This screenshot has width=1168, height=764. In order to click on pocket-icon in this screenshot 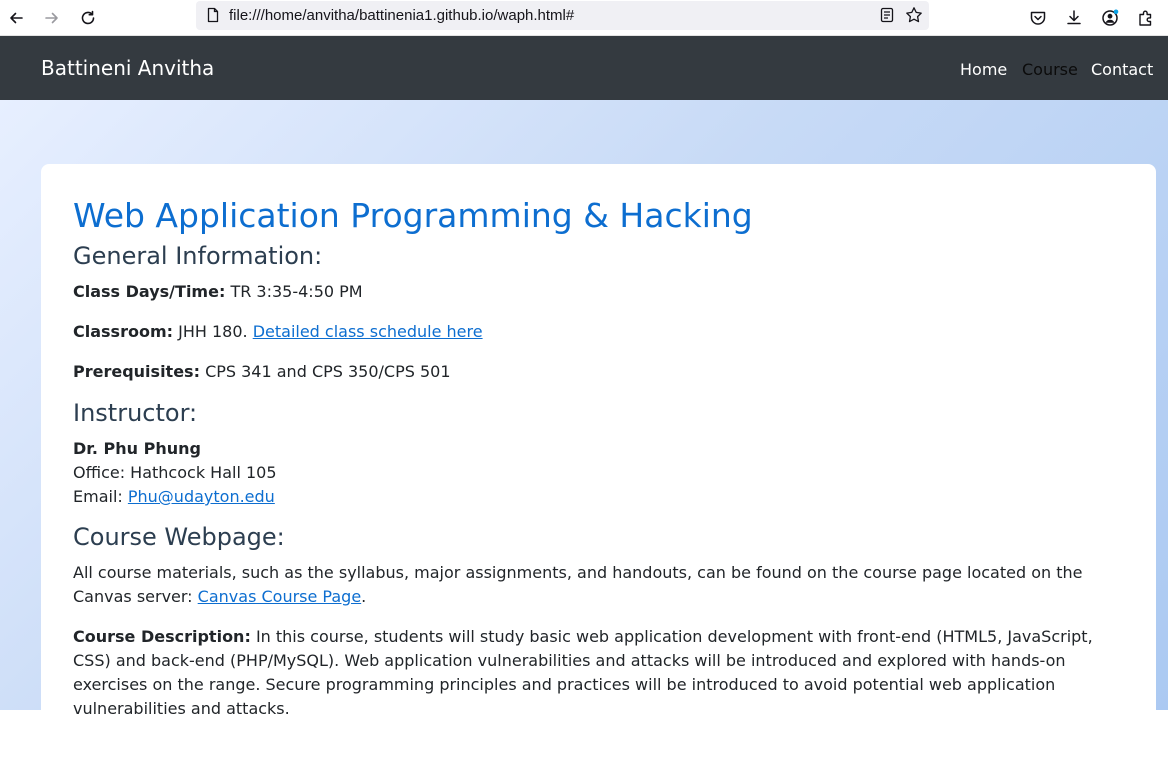, I will do `click(1038, 18)`.